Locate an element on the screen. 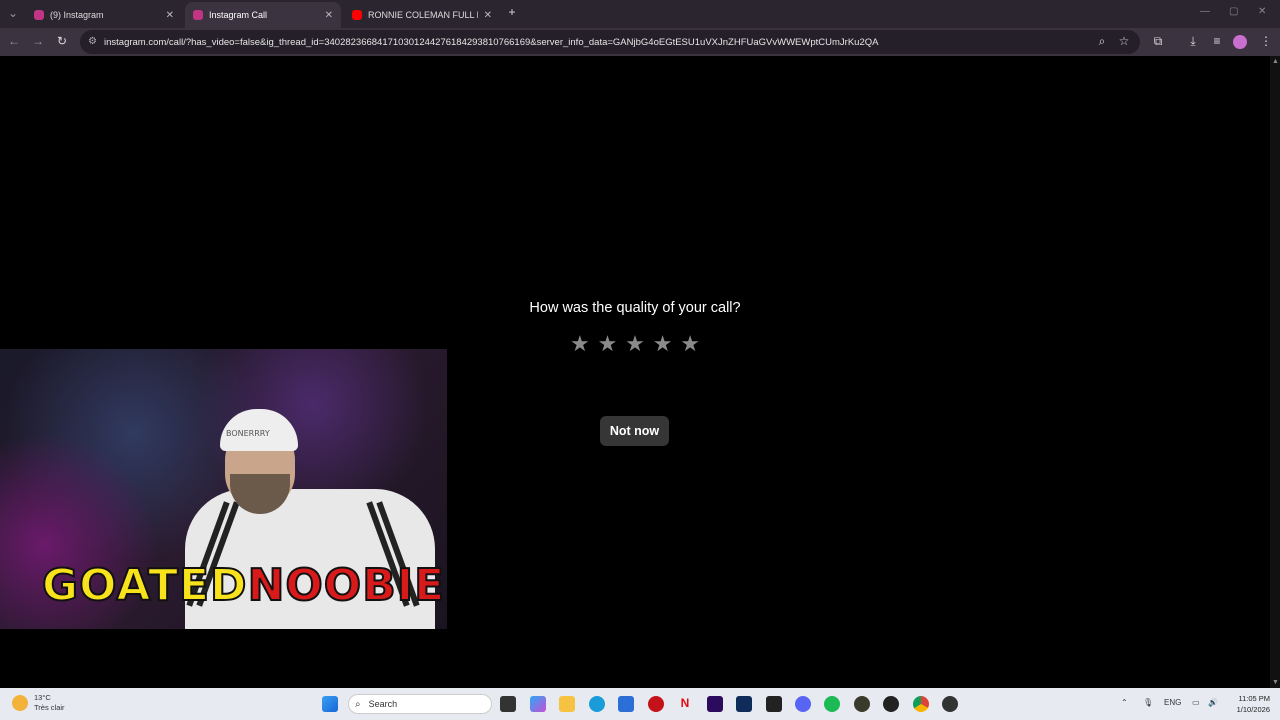  app-icon is located at coordinates (862, 704).